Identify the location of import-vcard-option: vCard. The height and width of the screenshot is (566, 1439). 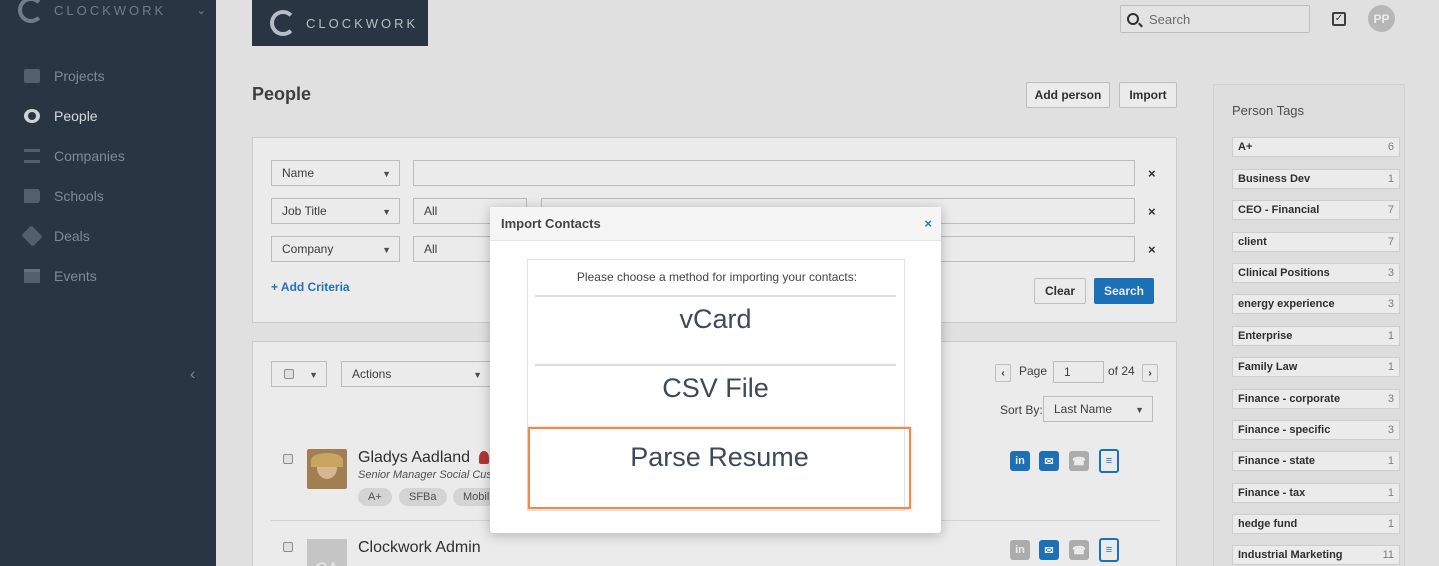
(715, 329).